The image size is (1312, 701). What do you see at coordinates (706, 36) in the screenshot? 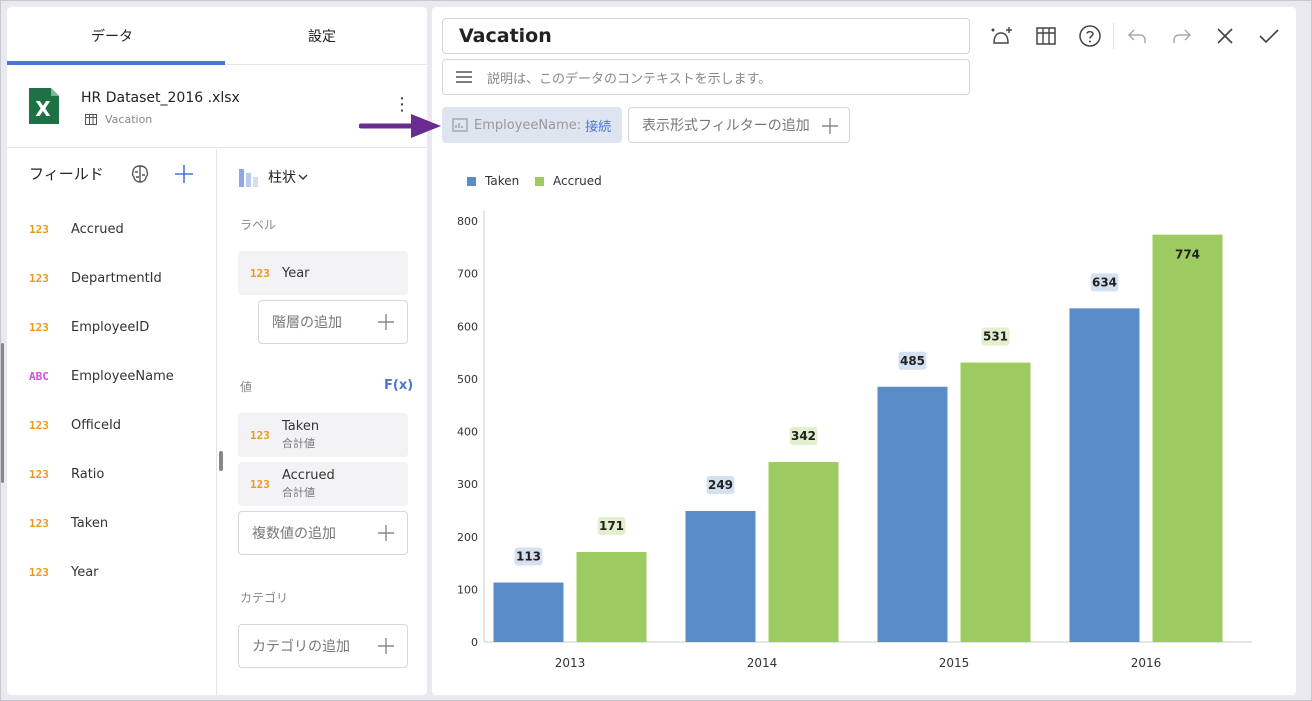
I see `visualization-title-input: Vacation` at bounding box center [706, 36].